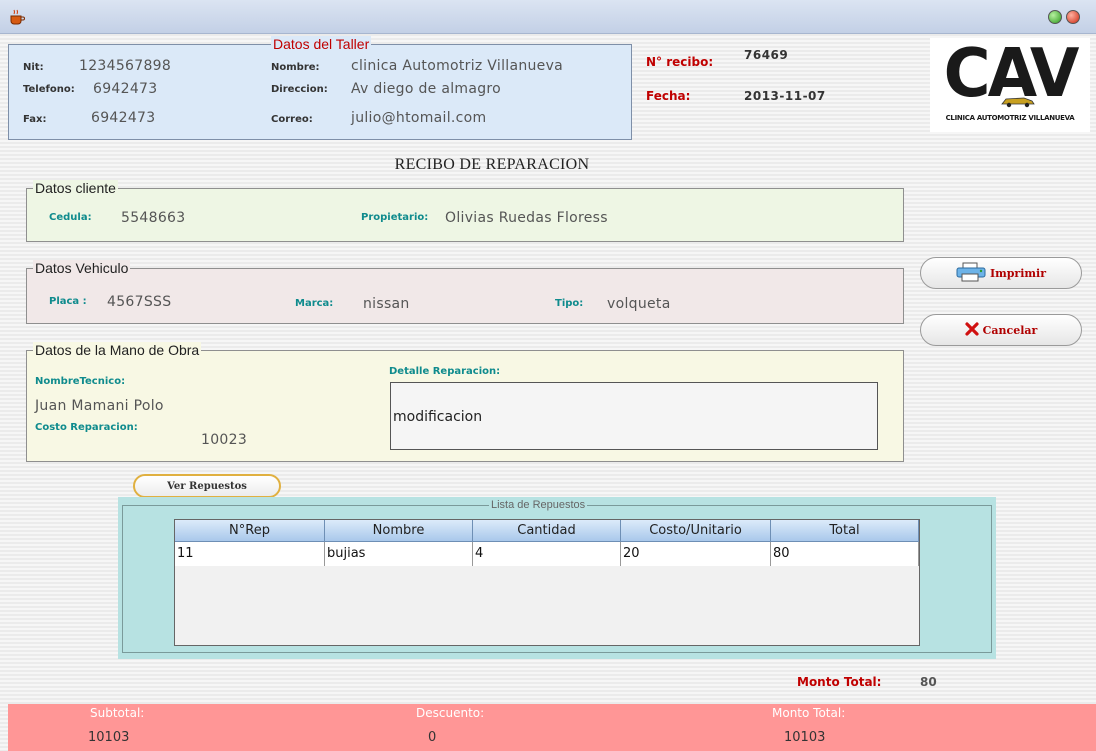 The image size is (1096, 751). What do you see at coordinates (845, 531) in the screenshot?
I see `column-header-total: Total` at bounding box center [845, 531].